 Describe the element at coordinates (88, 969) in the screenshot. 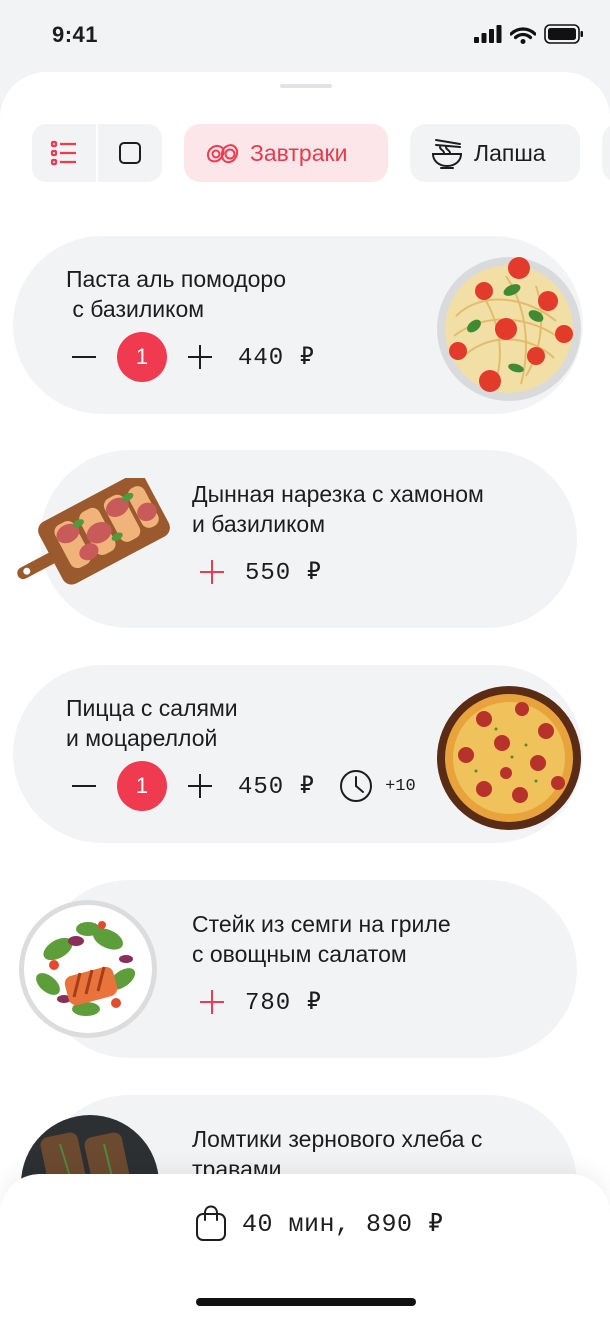

I see `salmon-dish-image` at that location.